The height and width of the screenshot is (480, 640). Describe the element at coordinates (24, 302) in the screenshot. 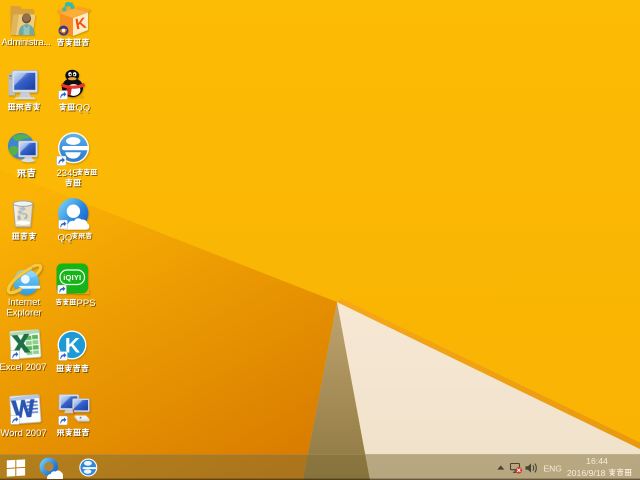

I see `svg-text: Internet` at that location.